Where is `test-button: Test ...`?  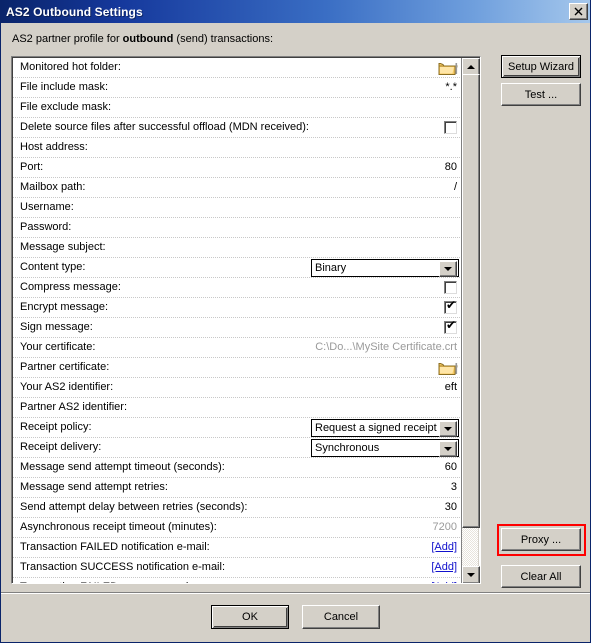 test-button: Test ... is located at coordinates (541, 94).